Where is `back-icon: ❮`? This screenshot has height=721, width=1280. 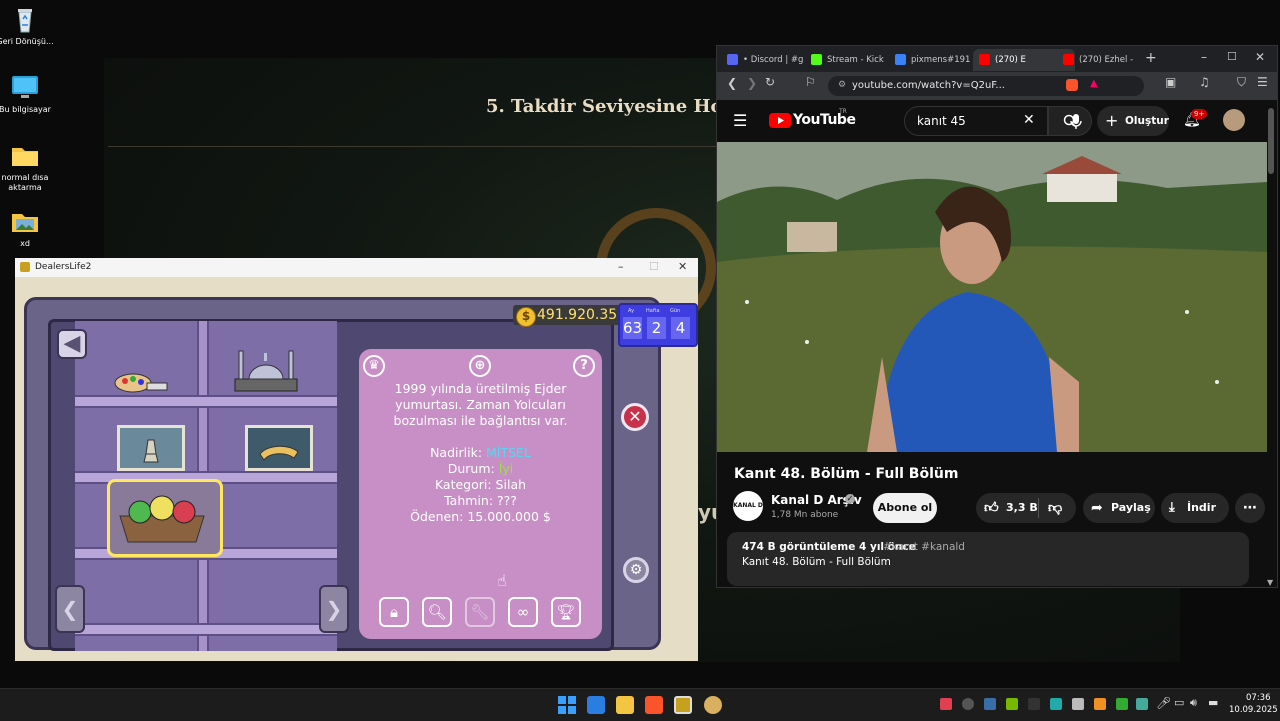
back-icon: ❮ is located at coordinates (732, 83).